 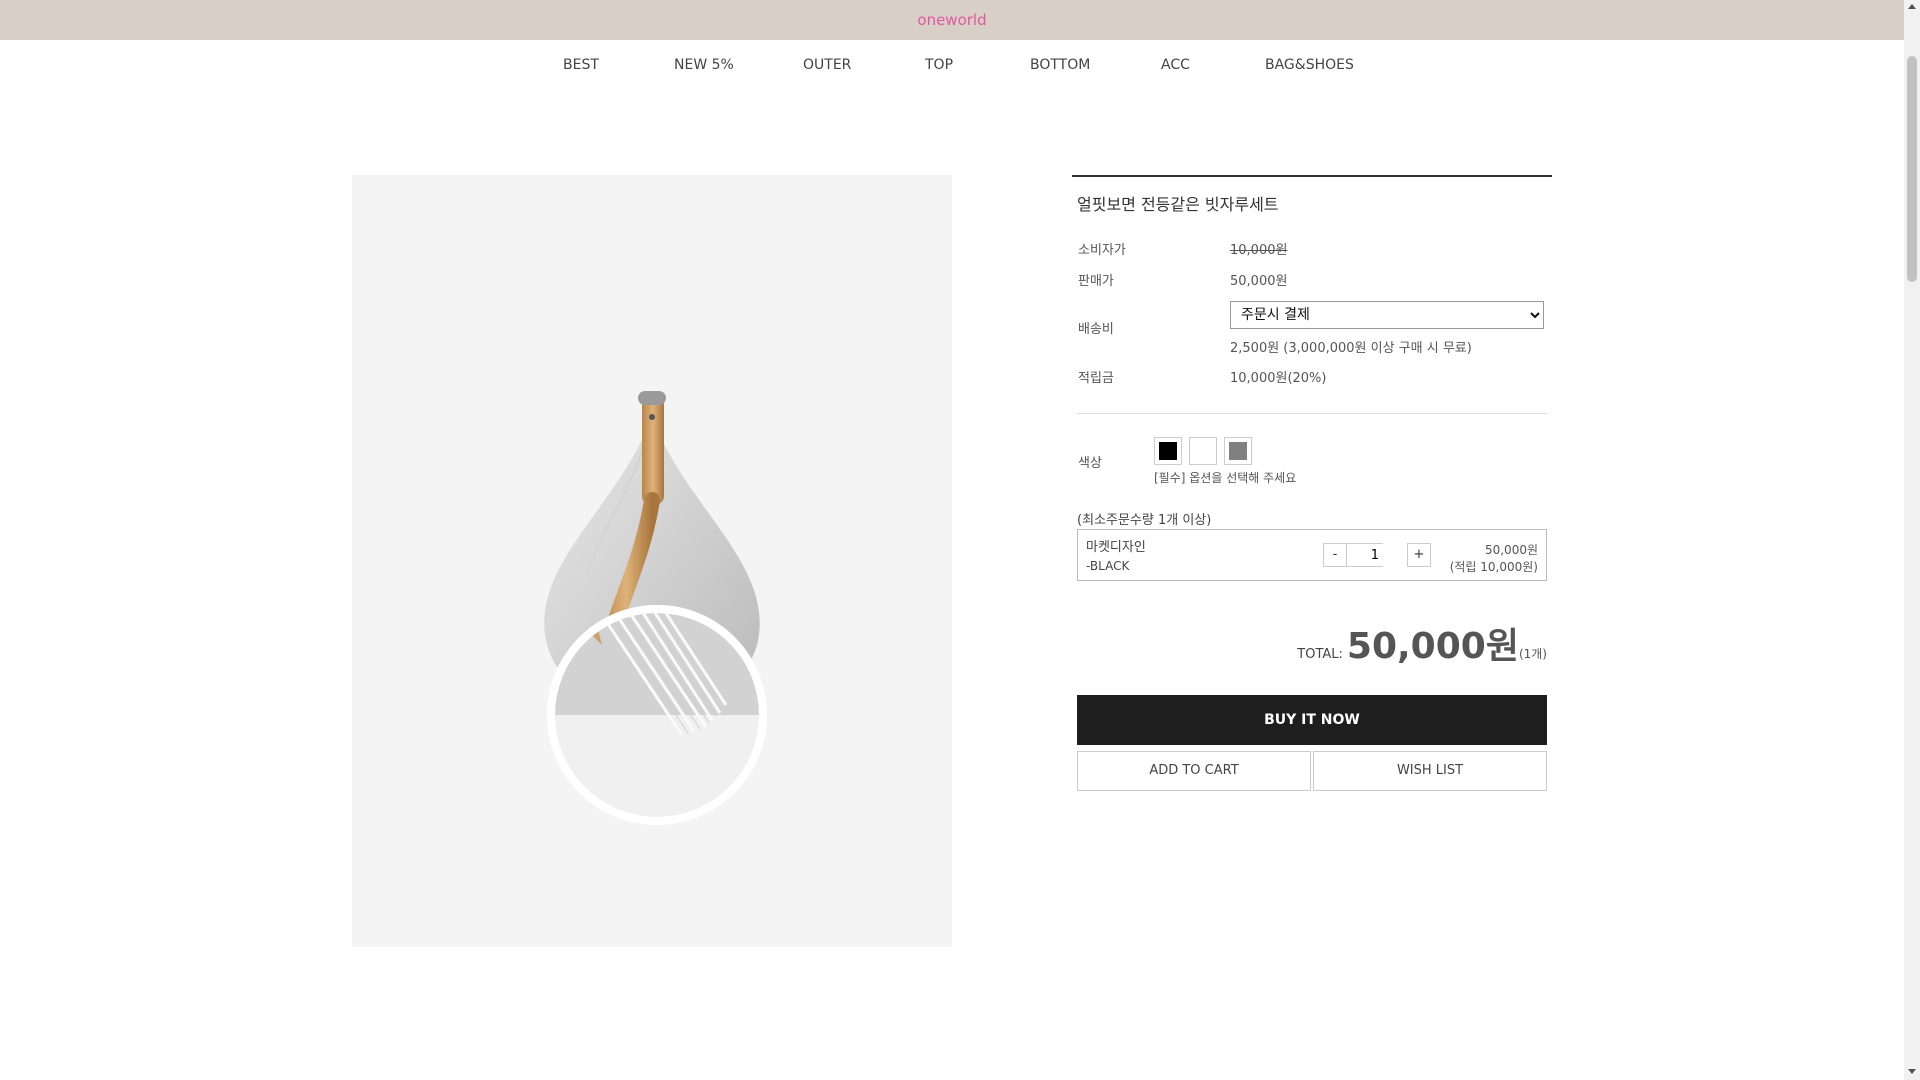 I want to click on nav-item-acc: ACC, so click(x=1175, y=65).